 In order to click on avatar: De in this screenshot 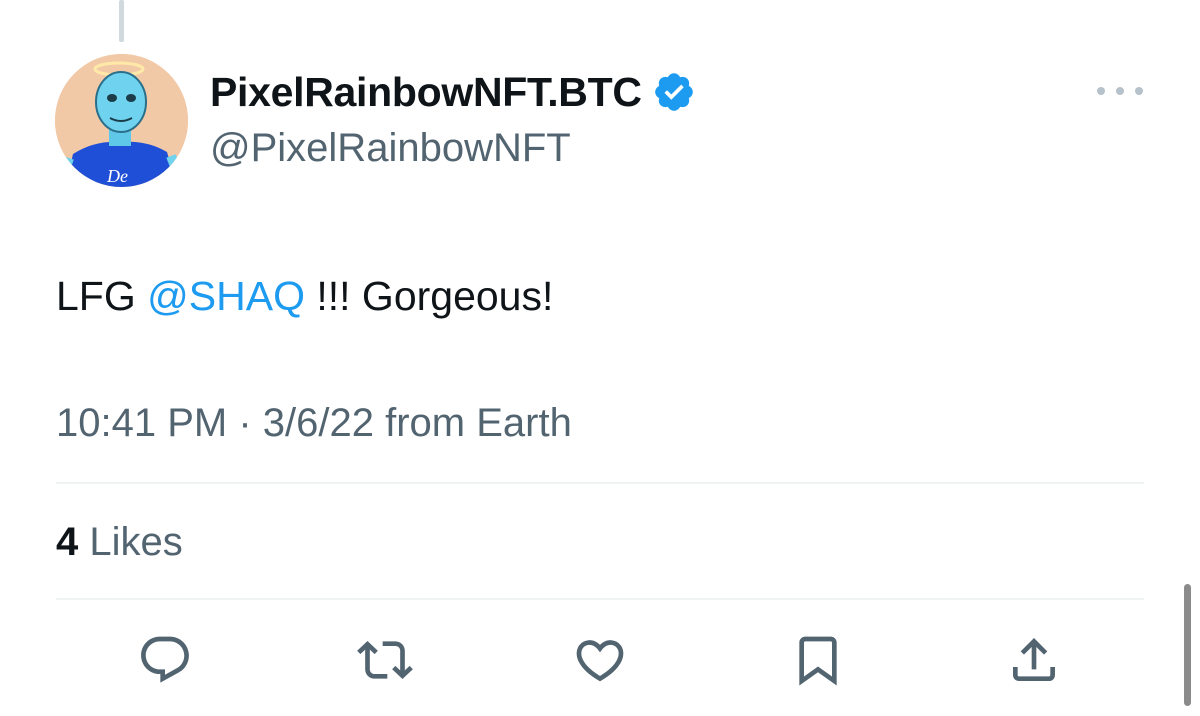, I will do `click(121, 120)`.